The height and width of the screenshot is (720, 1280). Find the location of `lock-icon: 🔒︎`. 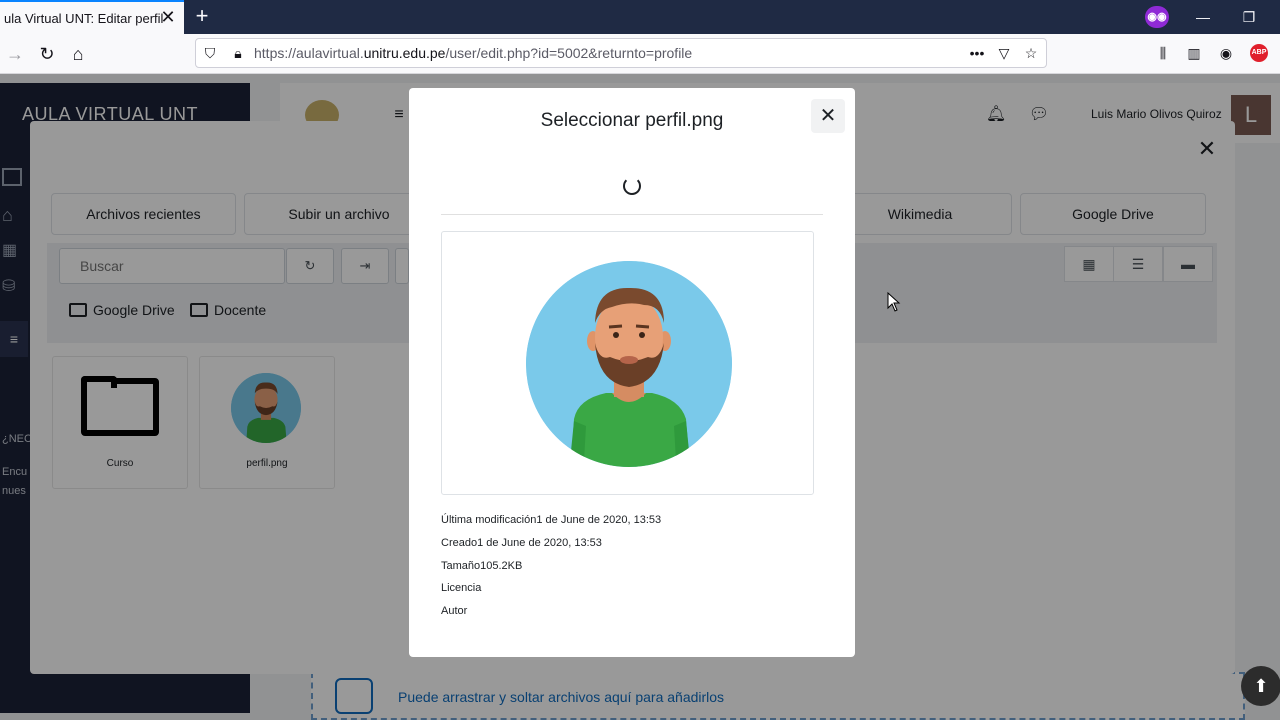

lock-icon: 🔒︎ is located at coordinates (238, 53).